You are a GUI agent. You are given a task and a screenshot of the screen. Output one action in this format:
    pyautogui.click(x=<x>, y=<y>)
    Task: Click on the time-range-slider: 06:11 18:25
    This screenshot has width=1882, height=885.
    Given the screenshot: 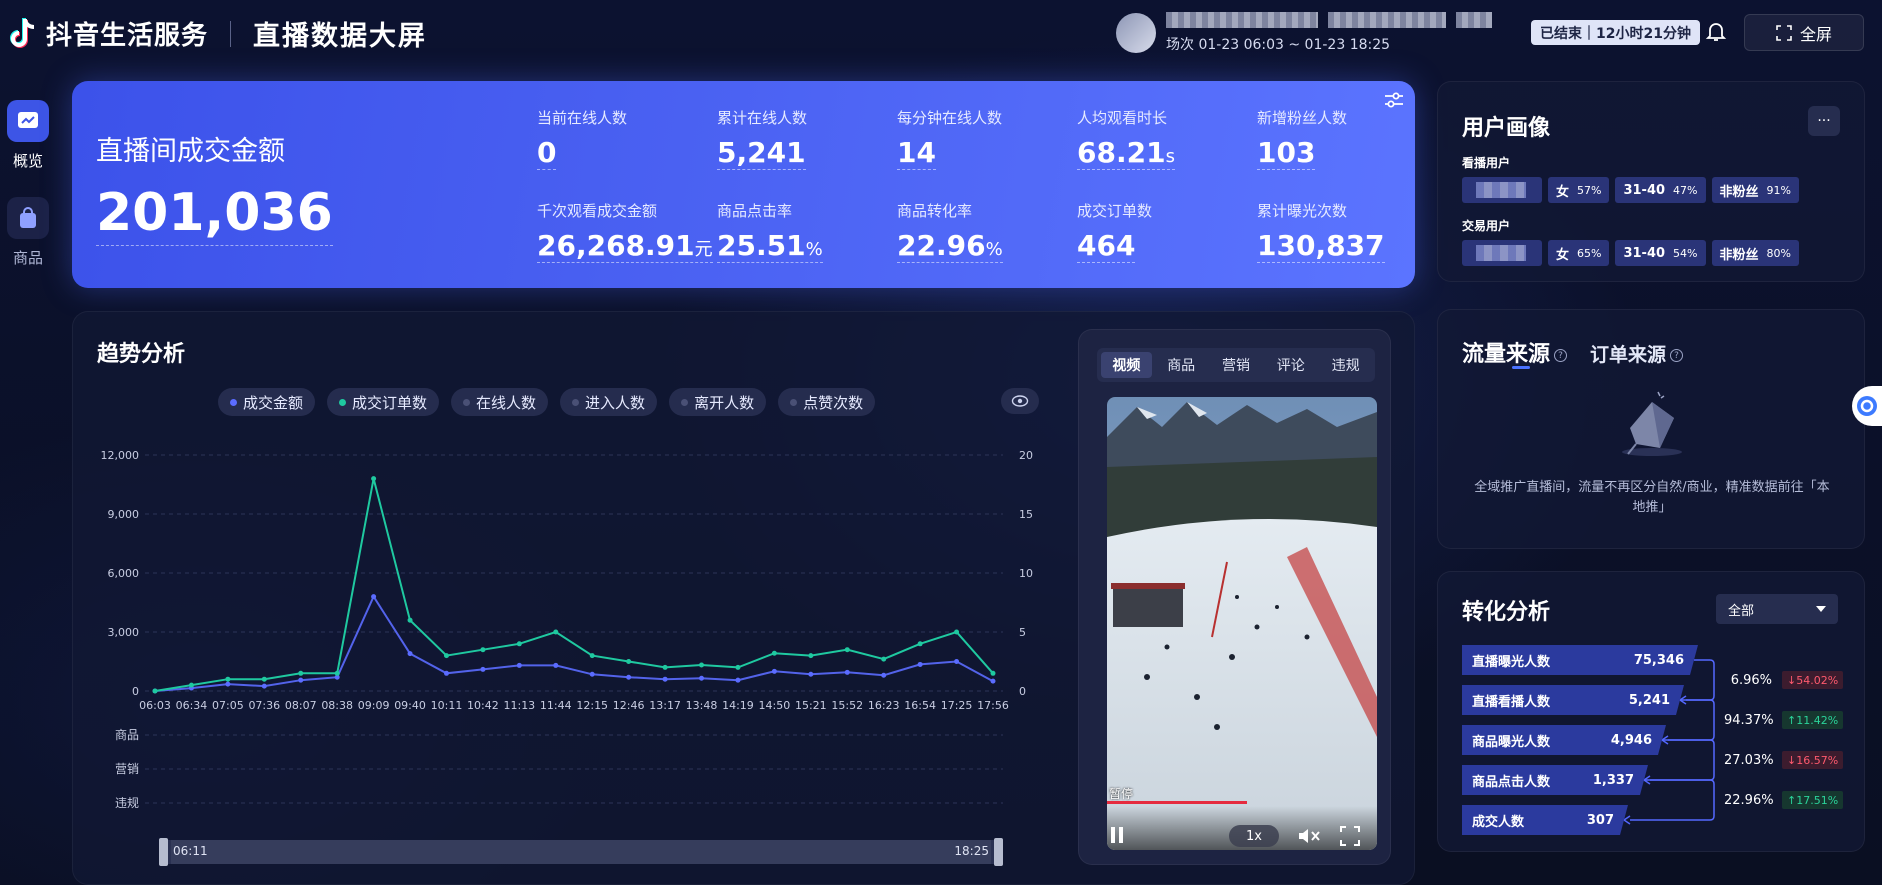 What is the action you would take?
    pyautogui.click(x=581, y=852)
    